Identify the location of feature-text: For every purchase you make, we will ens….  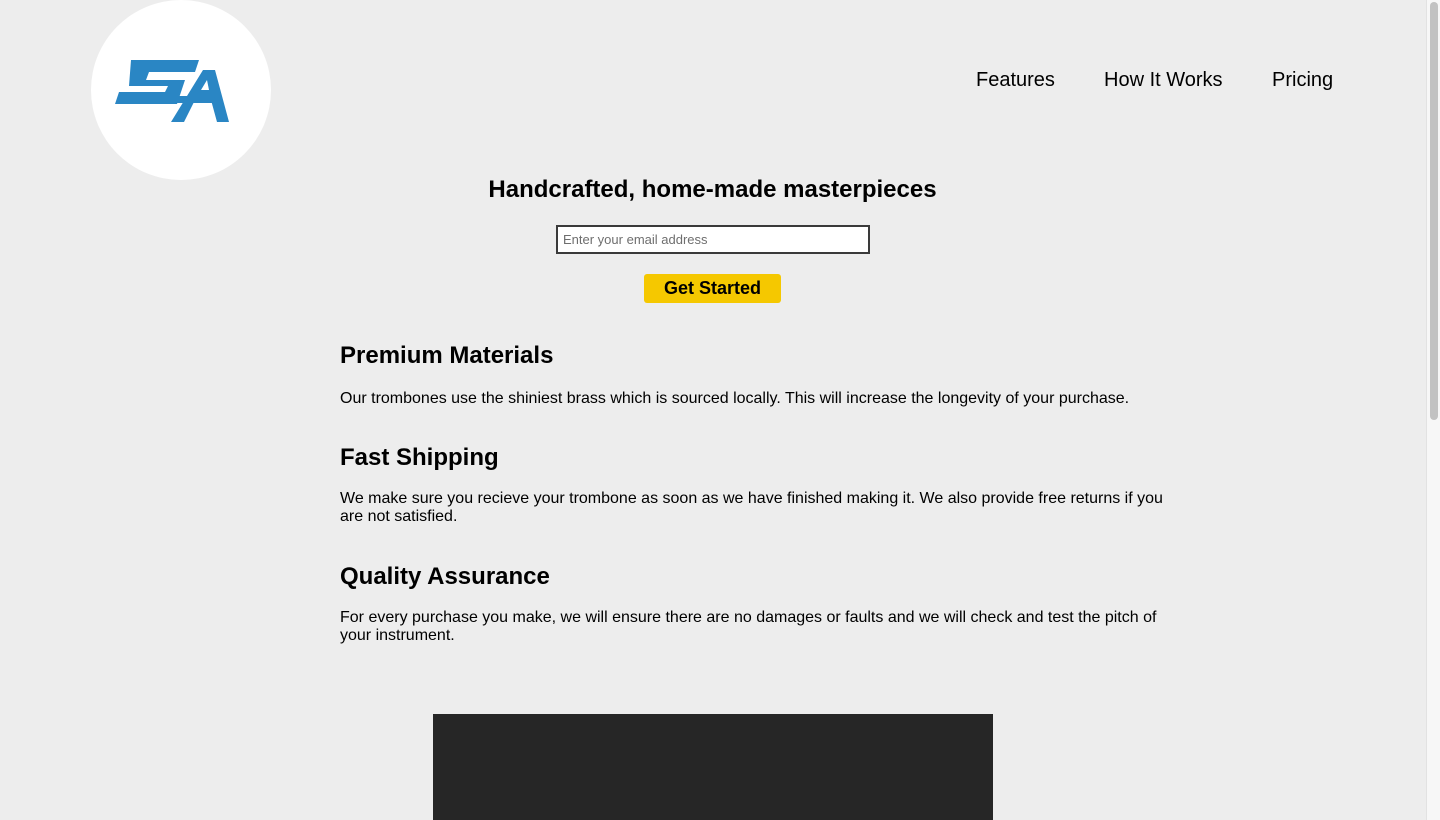
(748, 626).